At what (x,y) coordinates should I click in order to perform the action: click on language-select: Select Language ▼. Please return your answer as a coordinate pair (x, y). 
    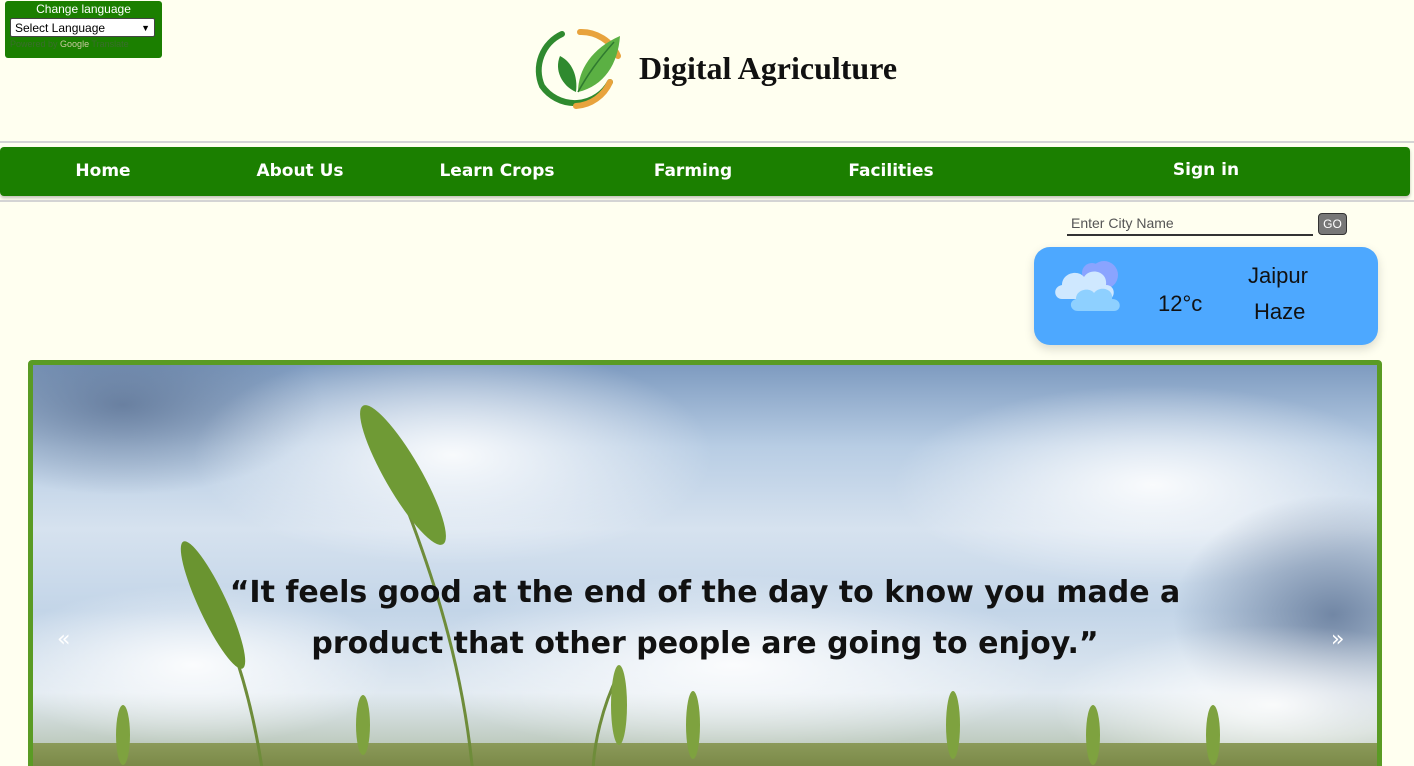
    Looking at the image, I should click on (82, 27).